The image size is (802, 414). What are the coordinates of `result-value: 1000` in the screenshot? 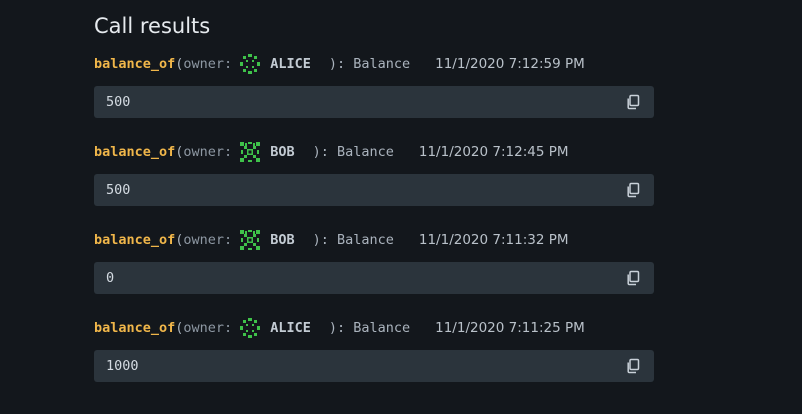 It's located at (122, 366).